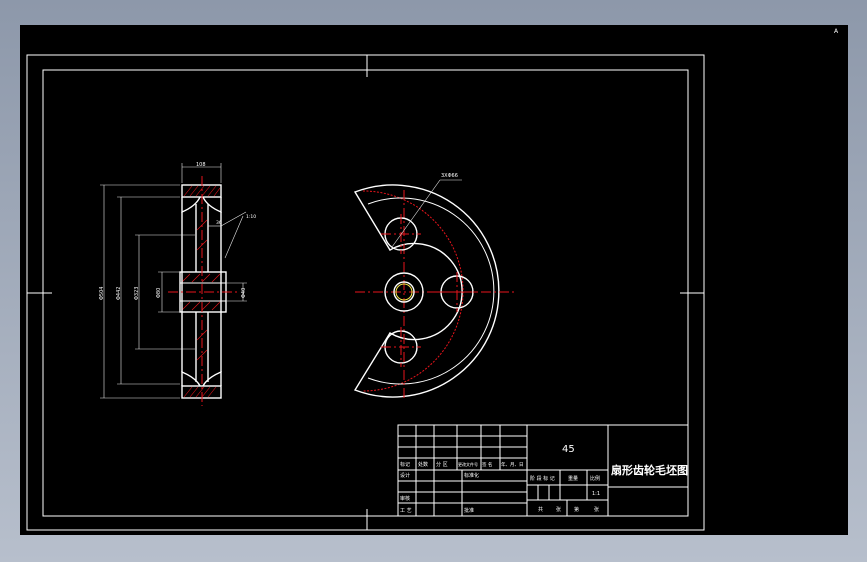  I want to click on dim-outer-label: Φ504, so click(102, 293).